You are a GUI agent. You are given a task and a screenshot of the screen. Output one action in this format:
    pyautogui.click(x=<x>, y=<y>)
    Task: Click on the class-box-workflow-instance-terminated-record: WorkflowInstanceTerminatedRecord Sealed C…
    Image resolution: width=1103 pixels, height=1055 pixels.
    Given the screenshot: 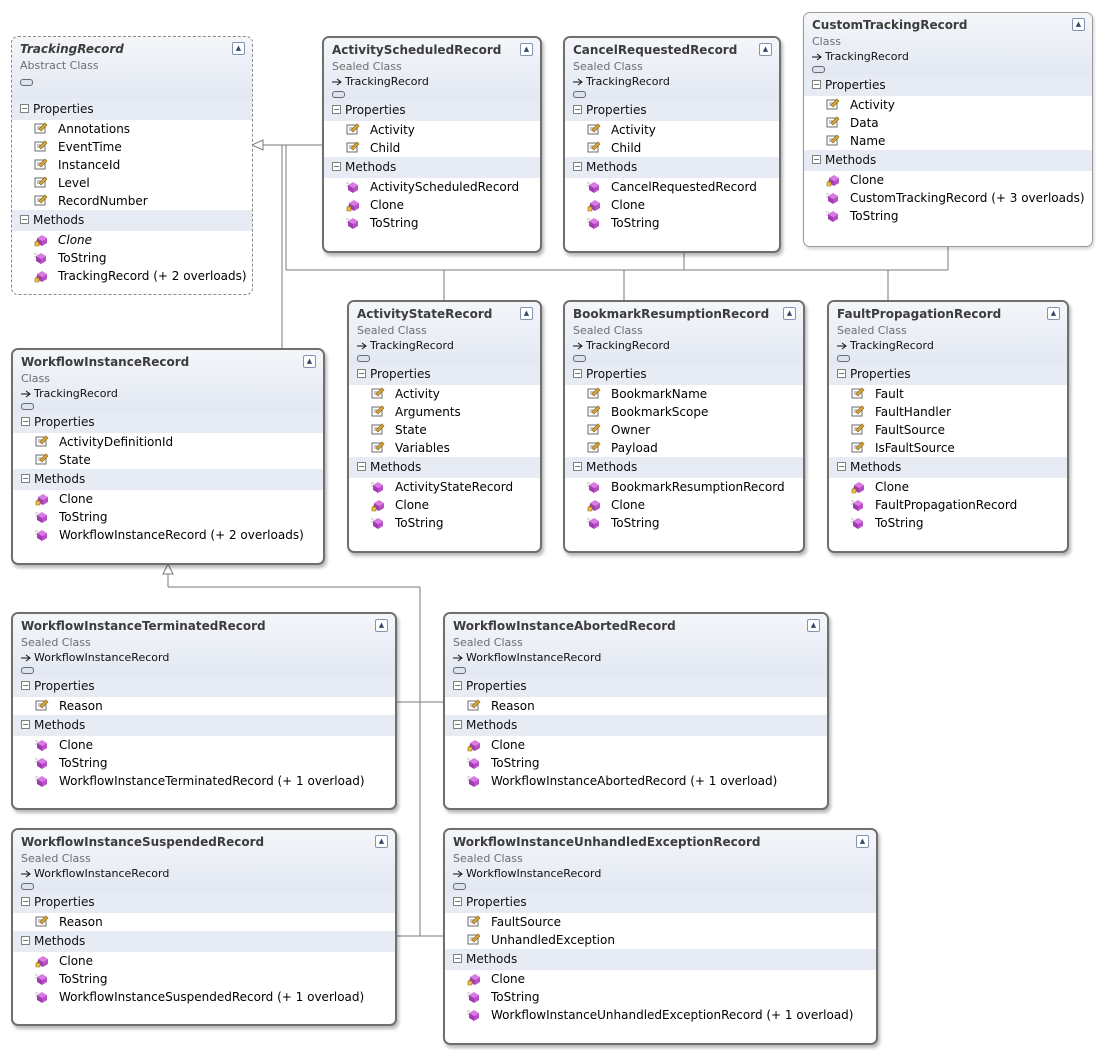 What is the action you would take?
    pyautogui.click(x=204, y=711)
    